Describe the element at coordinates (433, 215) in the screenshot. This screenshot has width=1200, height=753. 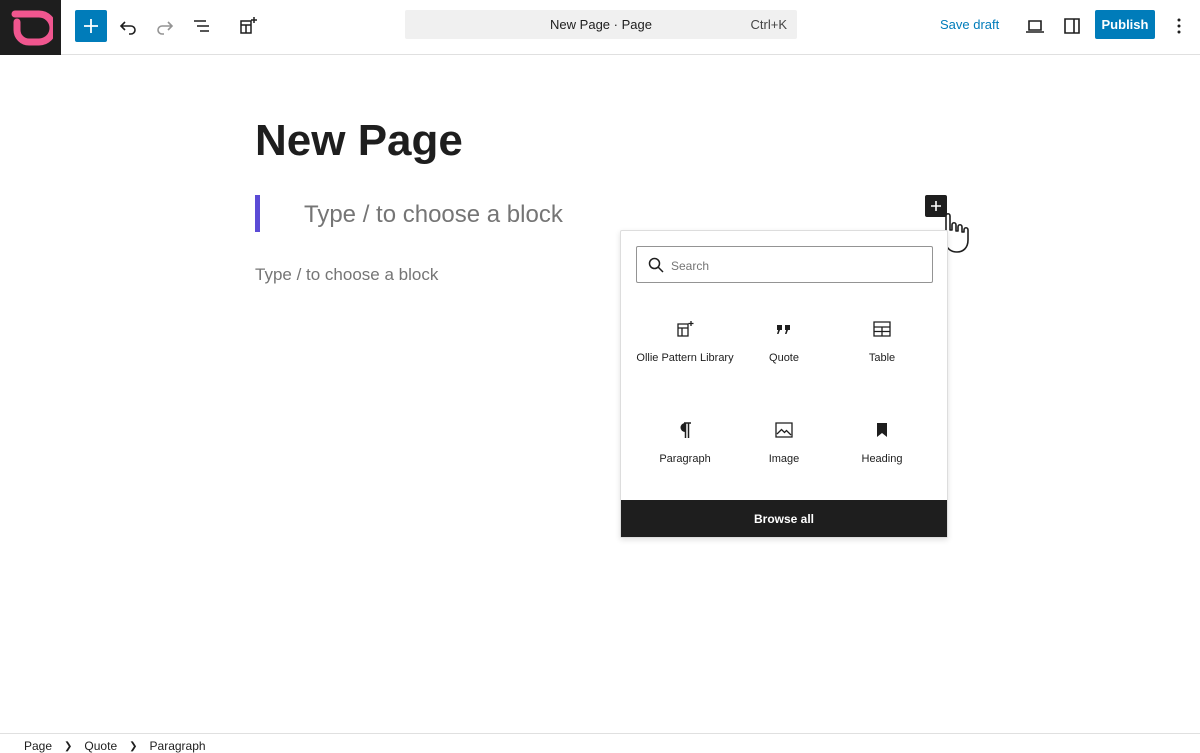
I see `quote-block-placeholder: Type / to choose a block` at that location.